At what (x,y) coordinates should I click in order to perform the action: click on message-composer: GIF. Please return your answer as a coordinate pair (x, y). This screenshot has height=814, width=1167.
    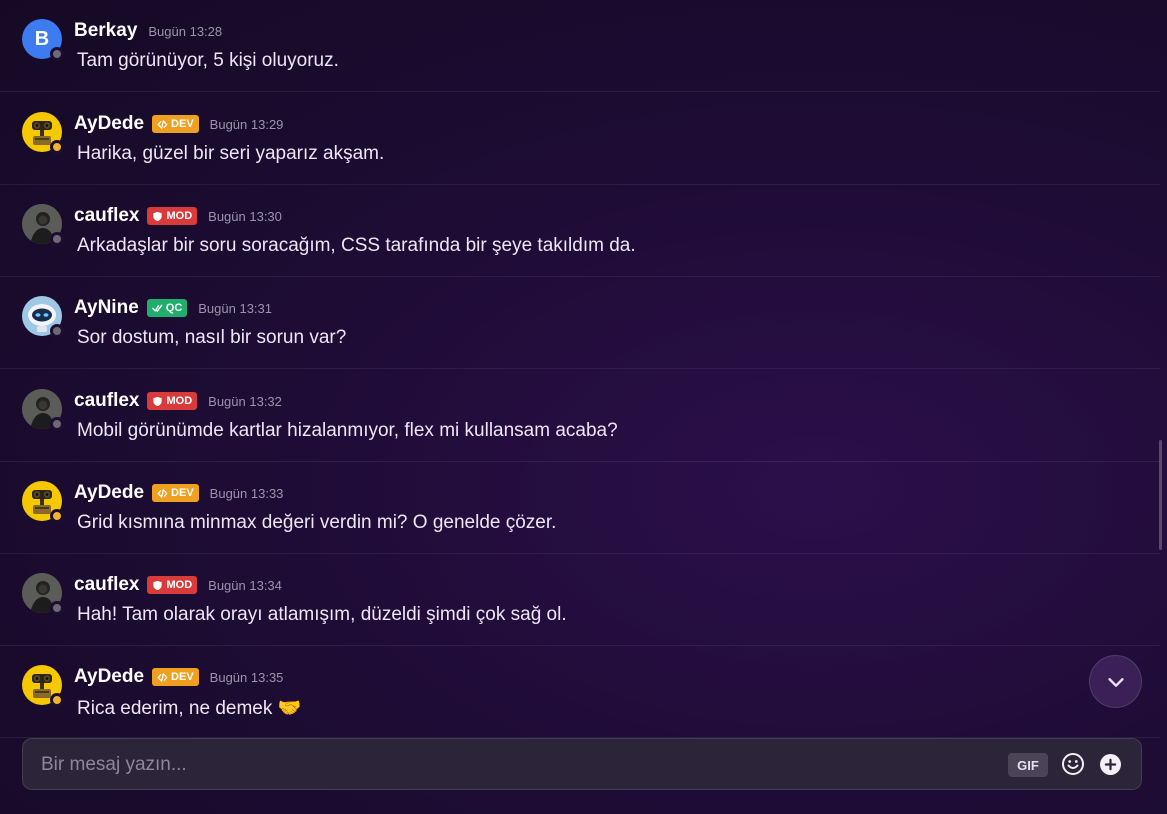
    Looking at the image, I should click on (582, 764).